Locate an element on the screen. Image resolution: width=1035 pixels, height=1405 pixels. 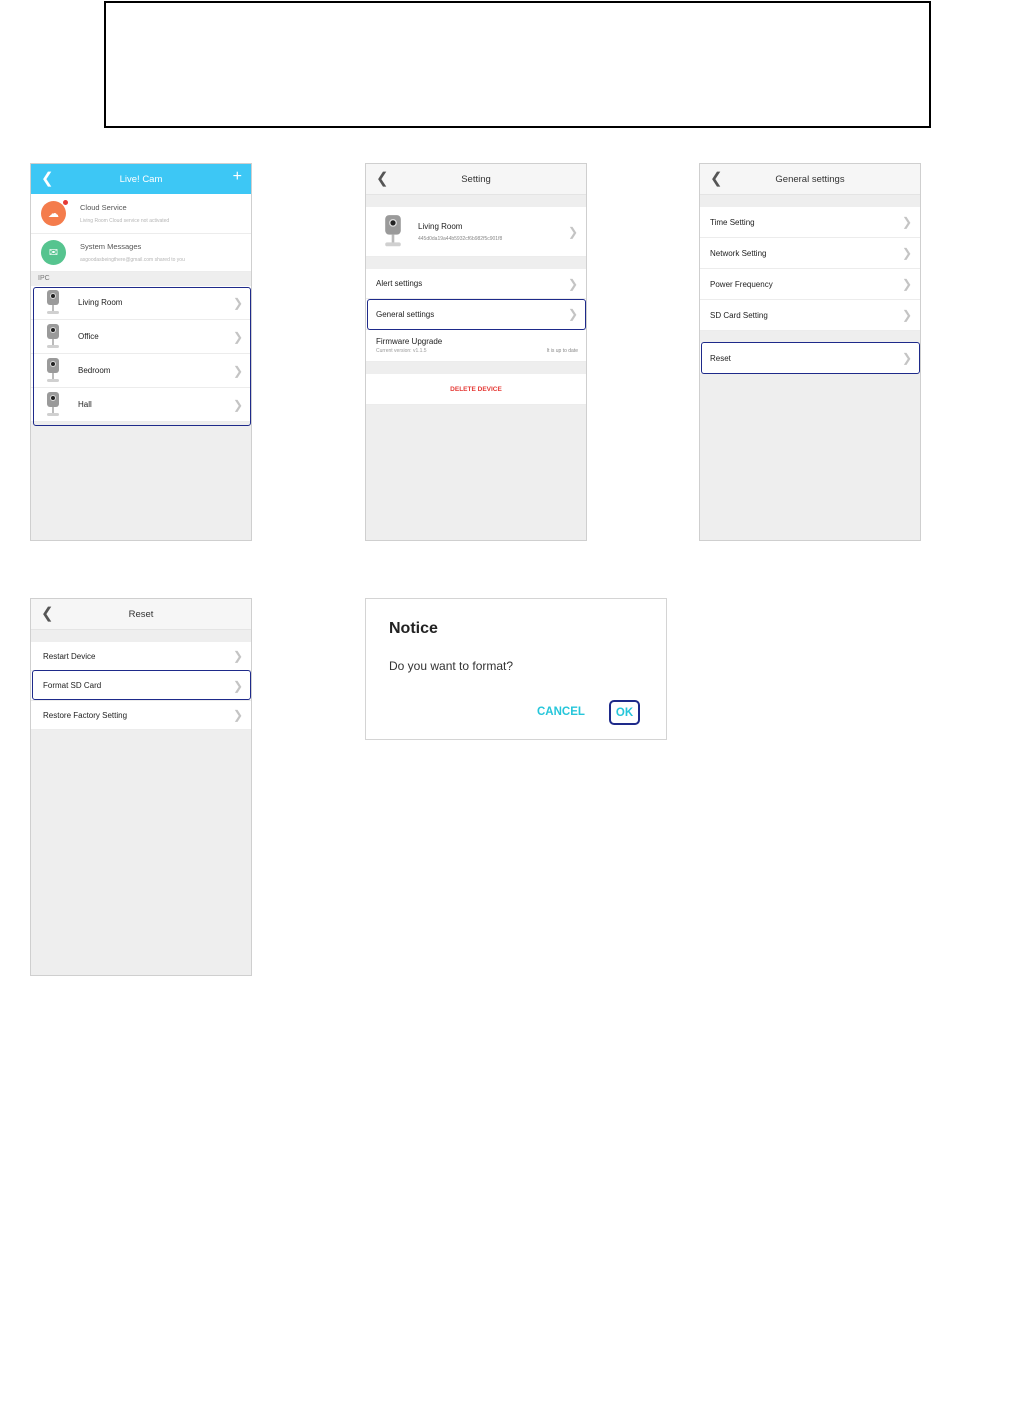
reset-header: ❮ Reset is located at coordinates (141, 614).